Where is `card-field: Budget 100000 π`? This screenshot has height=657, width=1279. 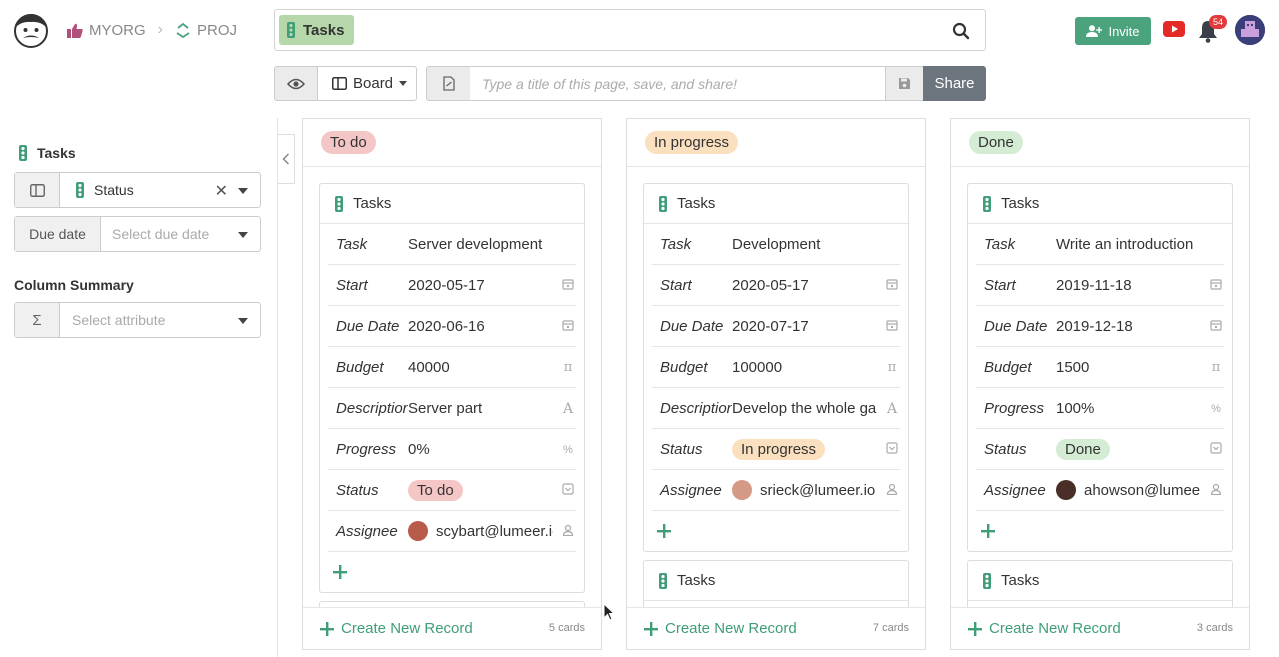 card-field: Budget 100000 π is located at coordinates (776, 367).